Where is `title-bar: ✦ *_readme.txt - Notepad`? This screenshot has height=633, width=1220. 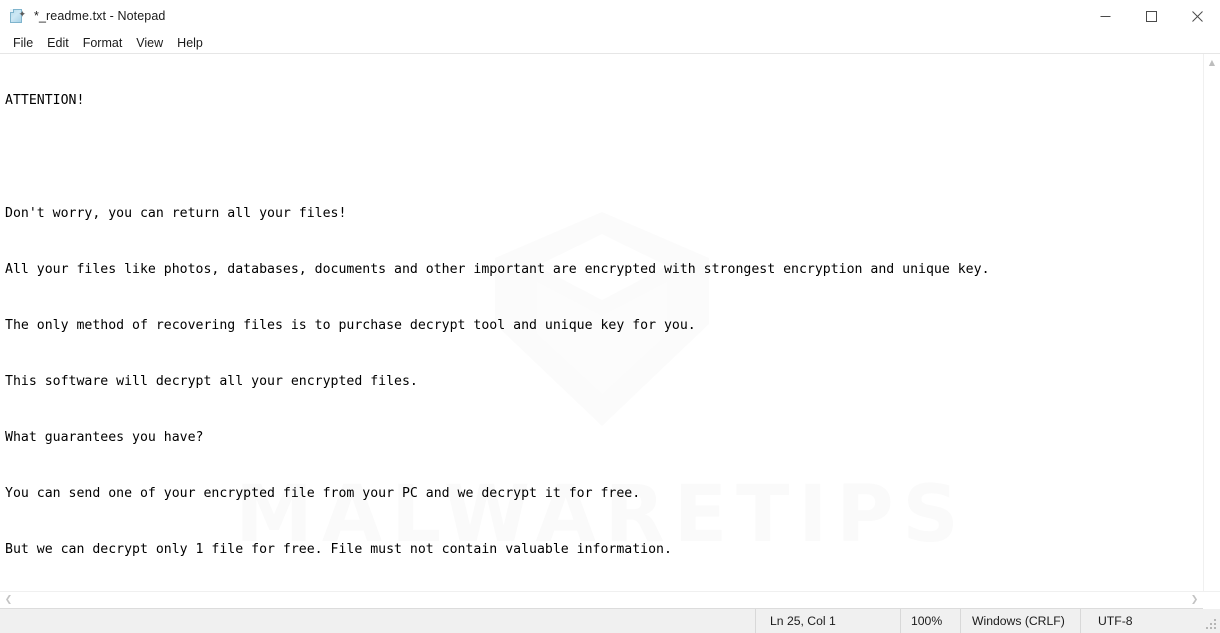
title-bar: ✦ *_readme.txt - Notepad is located at coordinates (610, 16).